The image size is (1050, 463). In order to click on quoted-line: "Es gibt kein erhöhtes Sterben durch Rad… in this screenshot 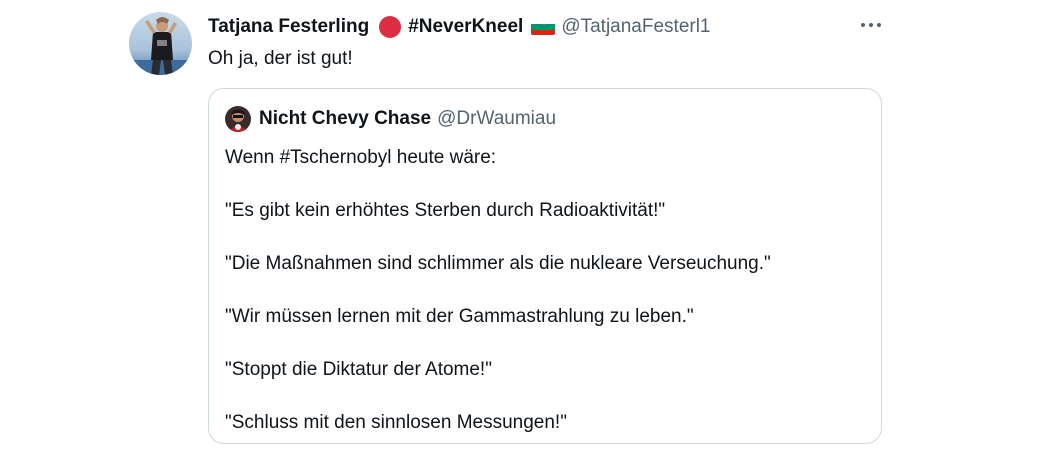, I will do `click(445, 210)`.